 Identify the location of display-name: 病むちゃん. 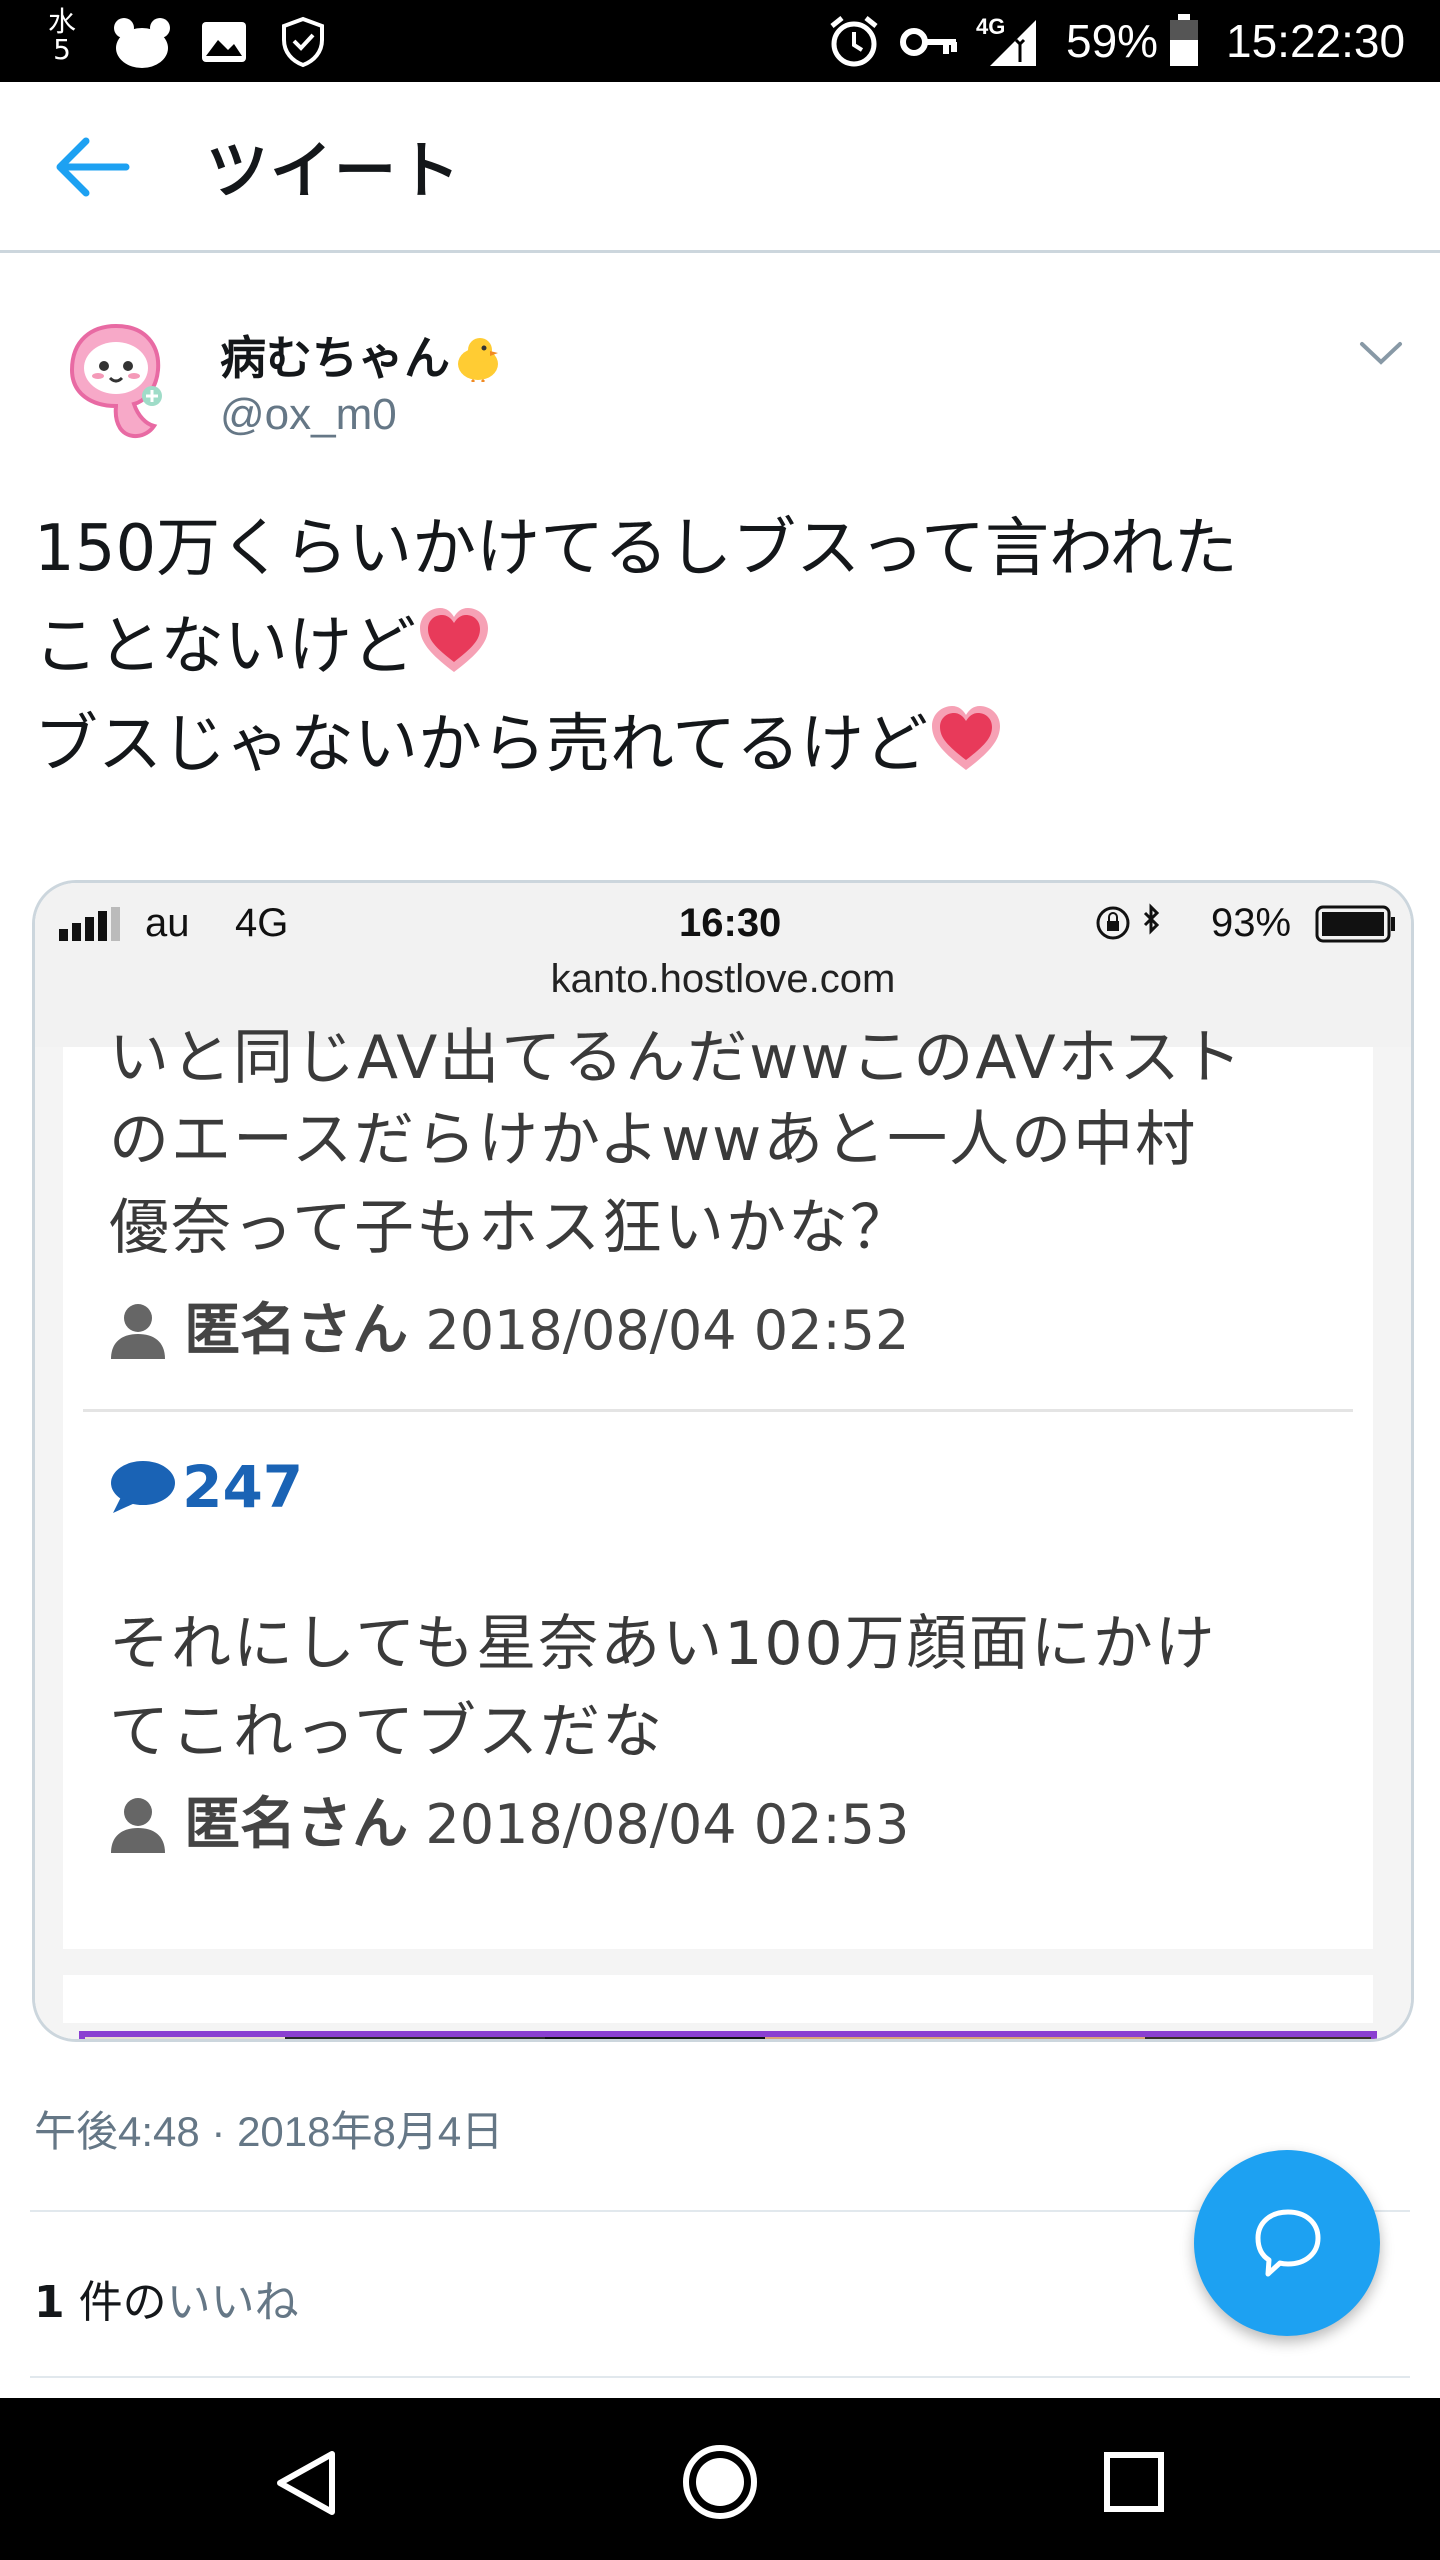
(362, 355).